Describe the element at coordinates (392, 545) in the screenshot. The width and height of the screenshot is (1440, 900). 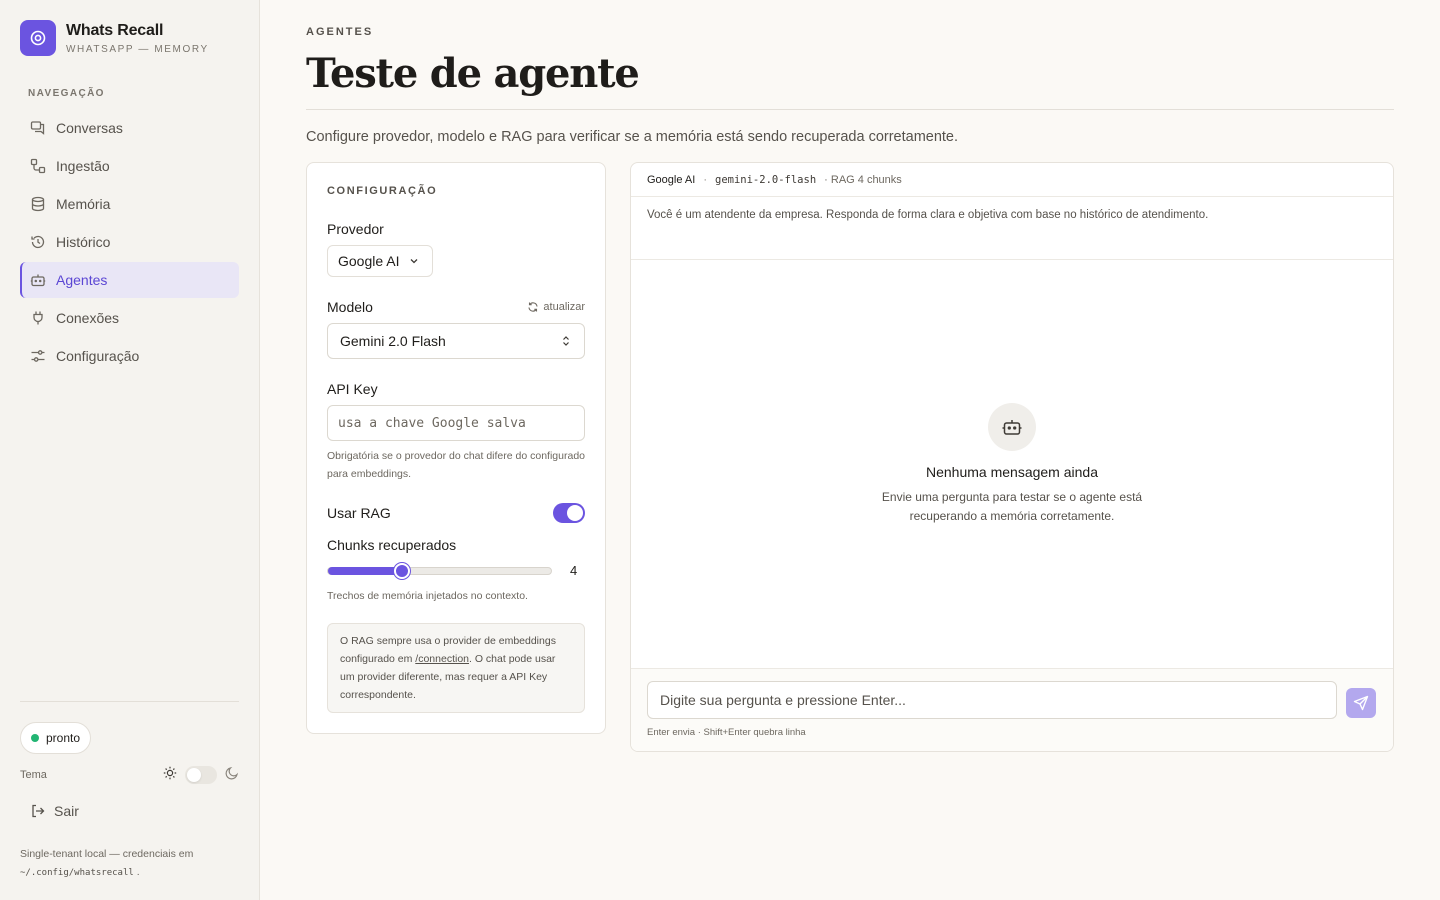
I see `chunks-label: Chunks recuperados` at that location.